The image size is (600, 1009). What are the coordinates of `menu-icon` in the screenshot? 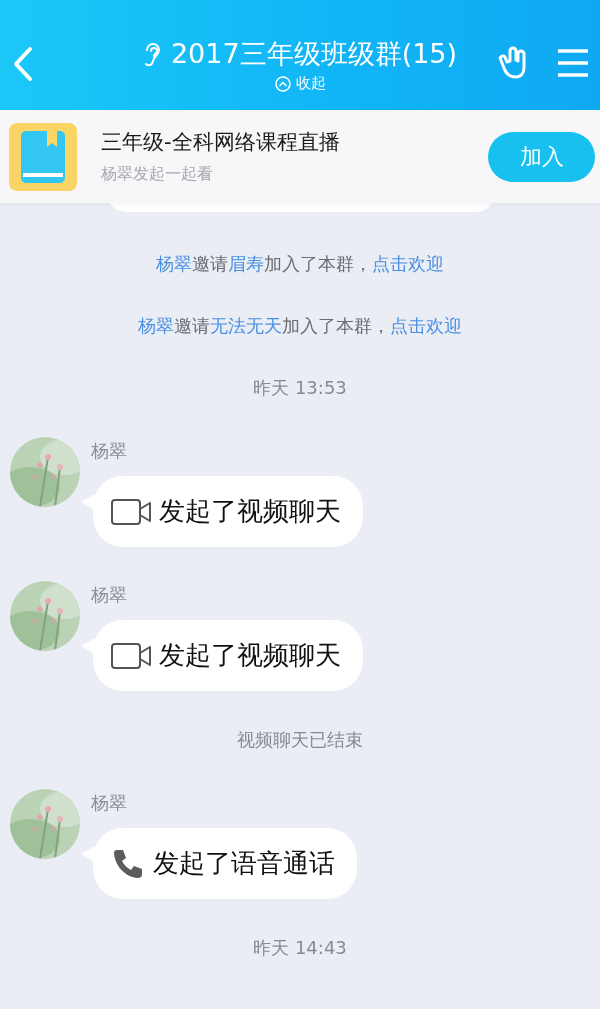 It's located at (573, 63).